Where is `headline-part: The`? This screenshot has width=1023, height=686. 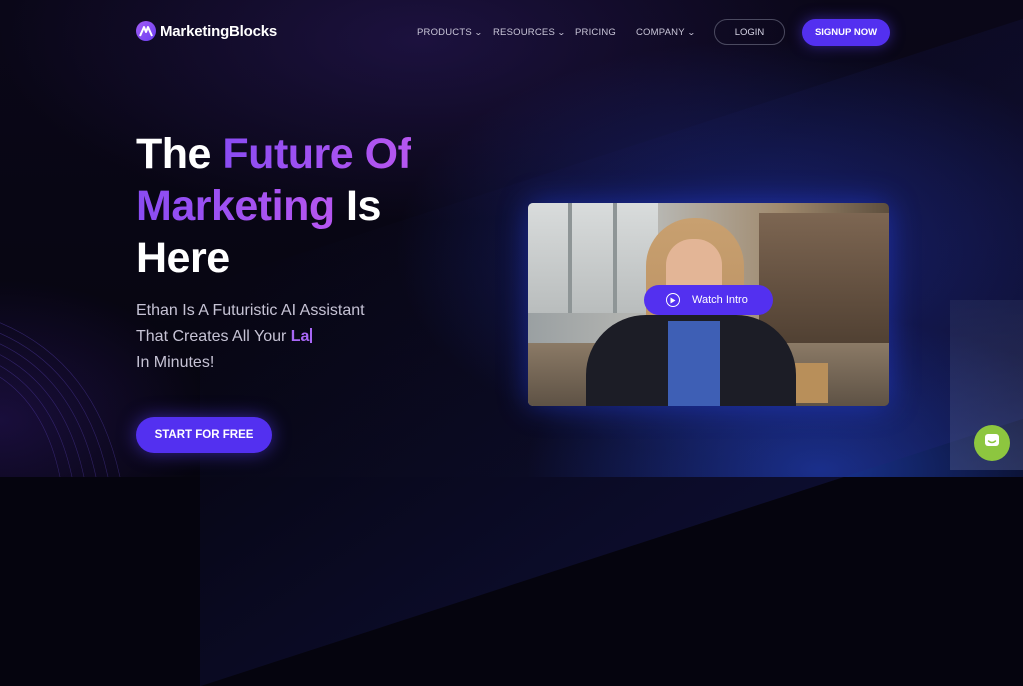 headline-part: The is located at coordinates (179, 154).